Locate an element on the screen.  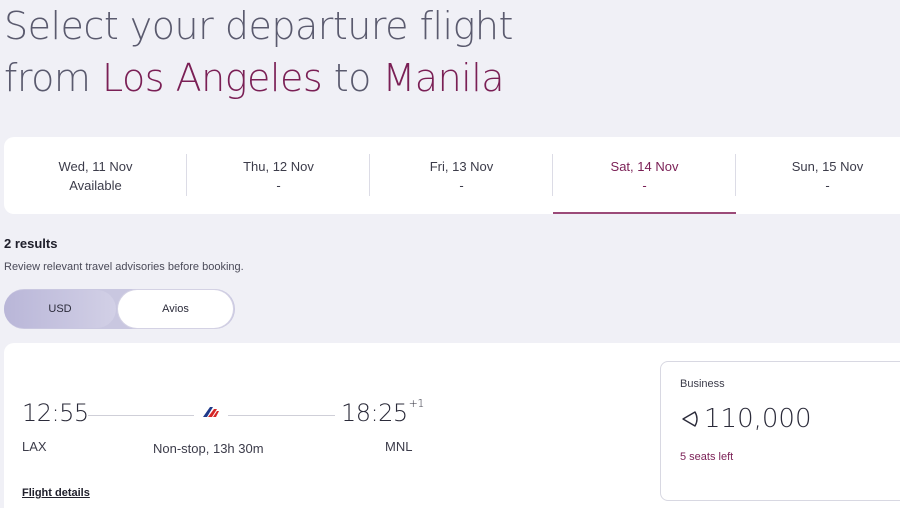
seats-left: 5 seats left is located at coordinates (707, 457).